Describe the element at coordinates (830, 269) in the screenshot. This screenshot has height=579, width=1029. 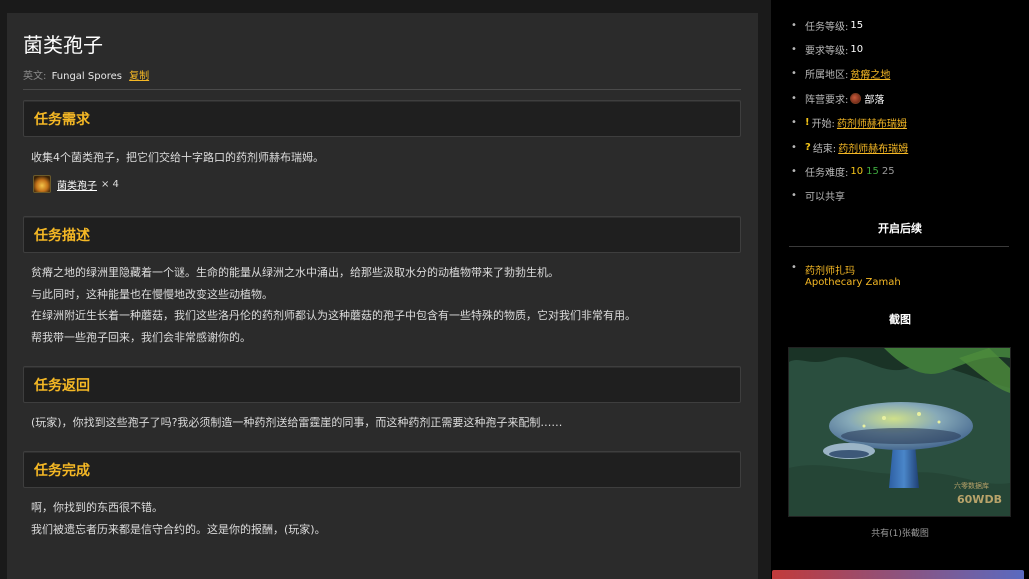
I see `followup-name-cn: 药剂师扎玛` at that location.